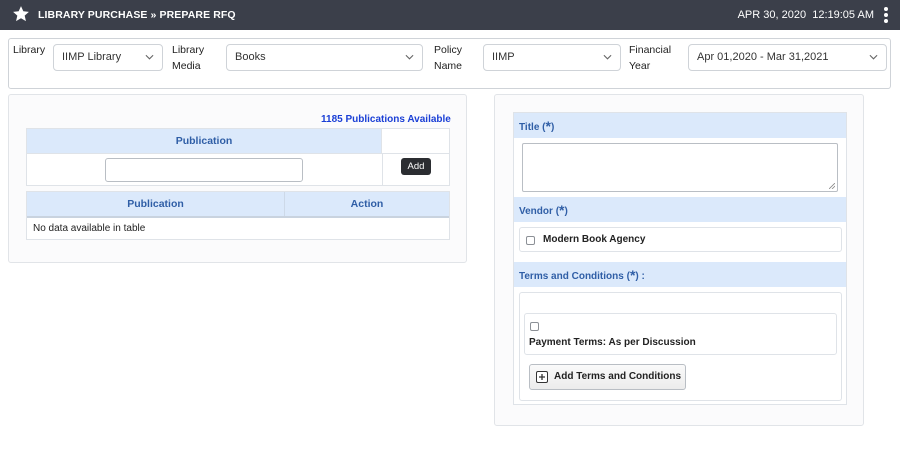 The width and height of the screenshot is (900, 459). I want to click on breadcrumb: LIBRARY PURCHASE » PREPARE RFQ, so click(137, 15).